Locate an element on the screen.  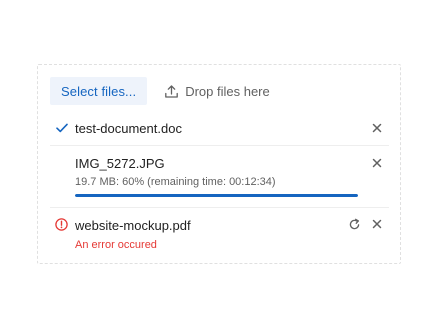
error-icon is located at coordinates (61, 224).